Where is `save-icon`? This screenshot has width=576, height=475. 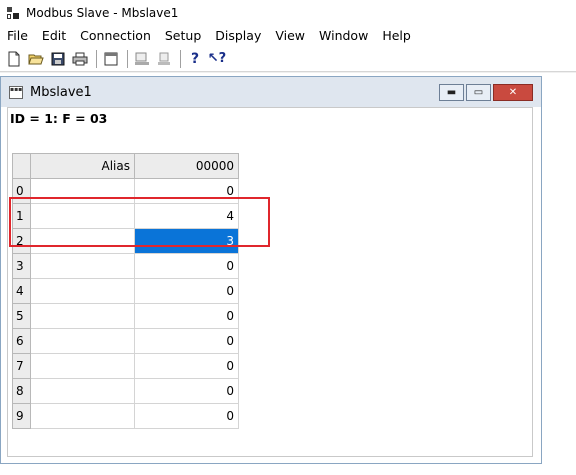 save-icon is located at coordinates (58, 59).